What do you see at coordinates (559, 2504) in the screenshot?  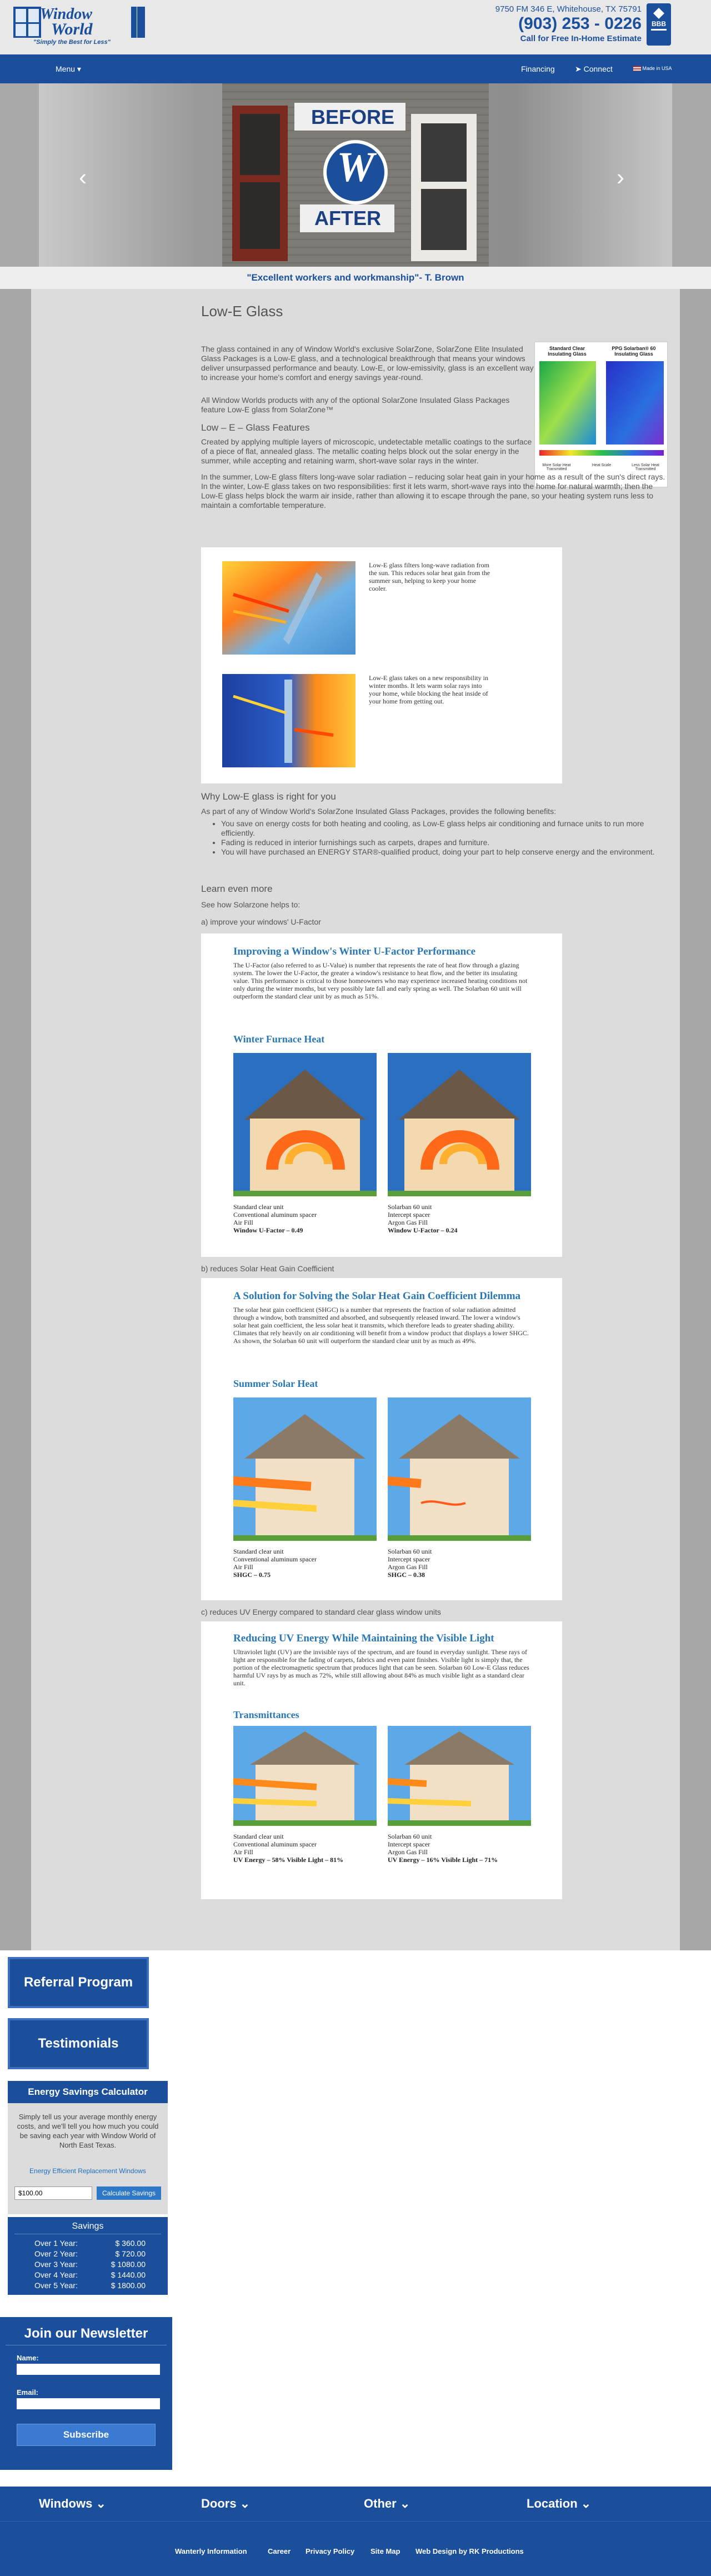 I see `footer-nav-location: Location ⌄` at bounding box center [559, 2504].